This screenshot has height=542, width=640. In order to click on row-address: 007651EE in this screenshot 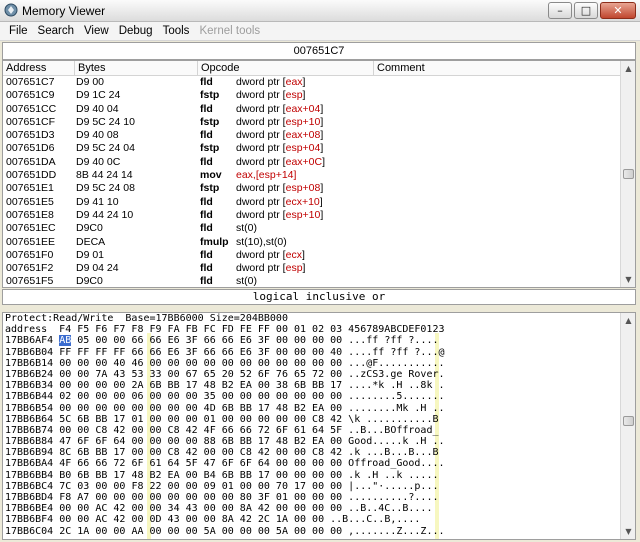, I will do `click(31, 241)`.